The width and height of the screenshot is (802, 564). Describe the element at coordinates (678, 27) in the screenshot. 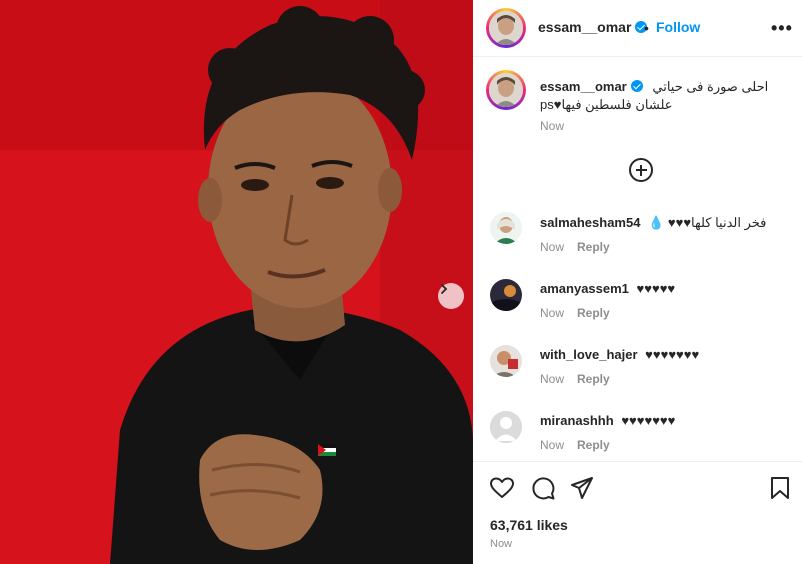

I see `follow-button: Follow` at that location.